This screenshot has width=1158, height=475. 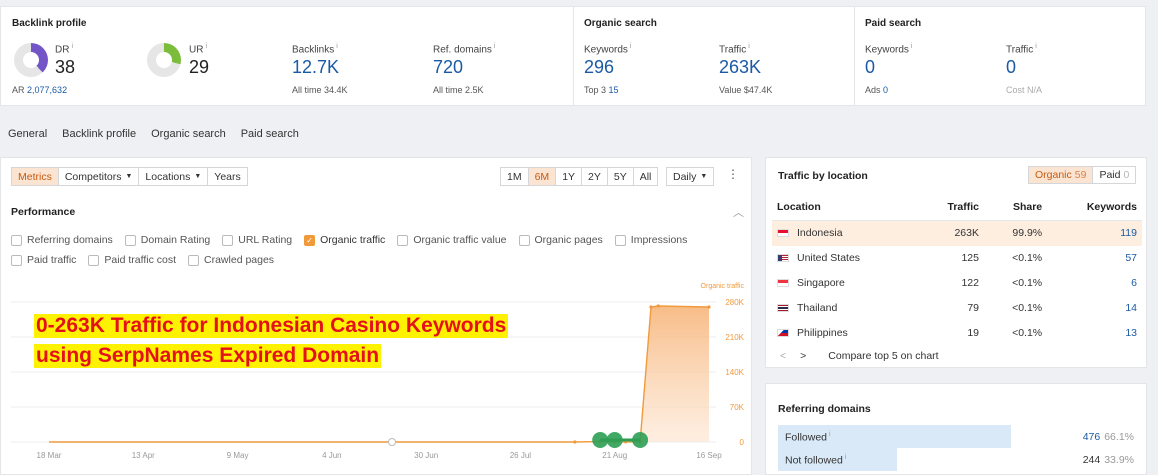 I want to click on referring-domains-row: Not followed i 244 33.9%, so click(x=957, y=459).